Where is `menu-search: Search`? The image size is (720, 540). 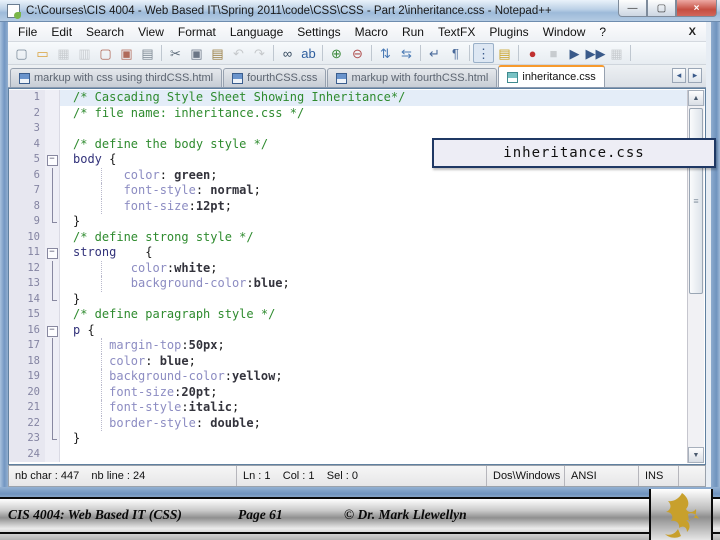
menu-search: Search is located at coordinates (105, 32).